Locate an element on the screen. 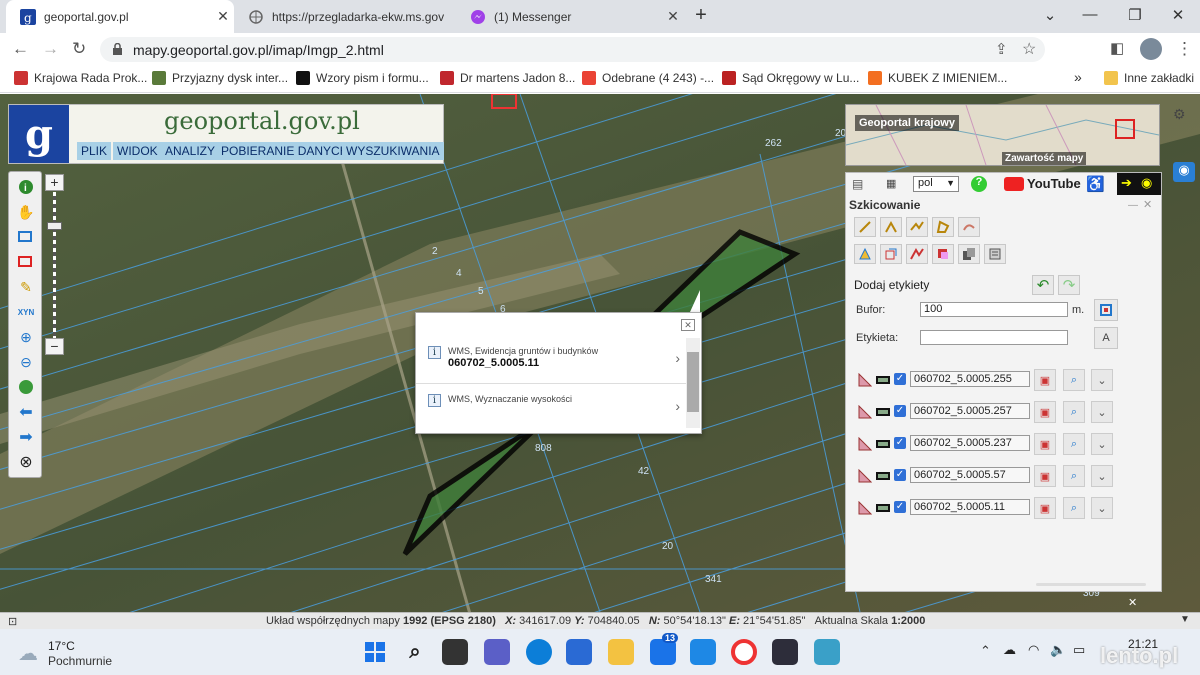 This screenshot has height=675, width=1200. delete-shape-icon is located at coordinates (943, 254).